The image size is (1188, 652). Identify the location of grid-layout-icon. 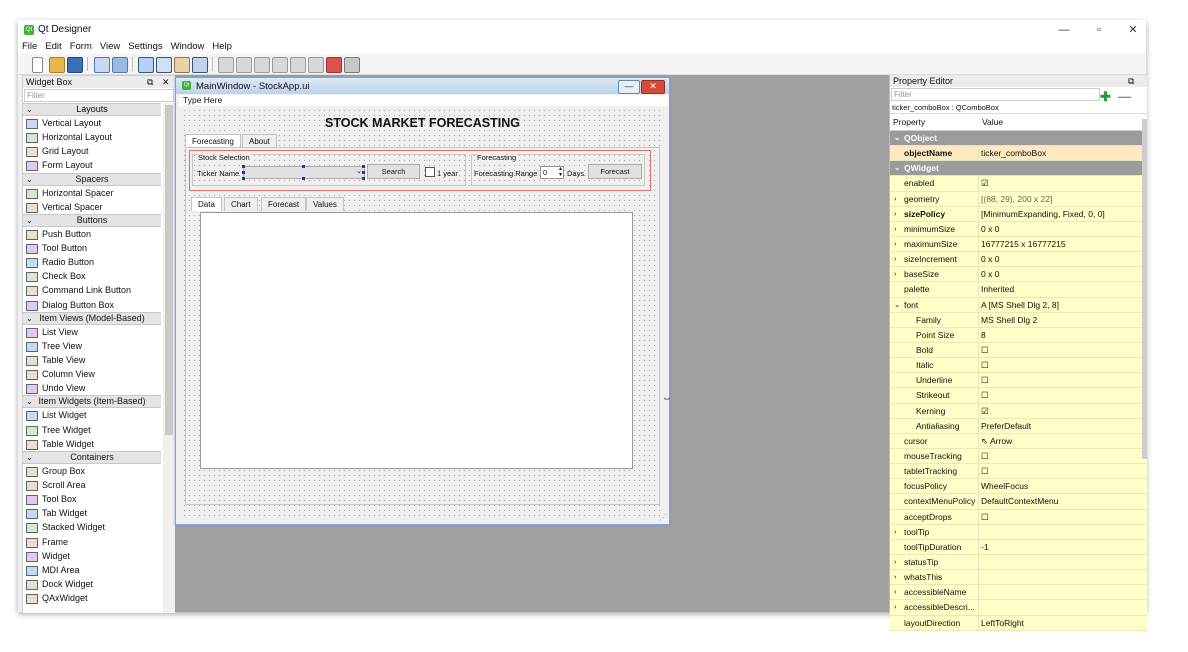
(316, 65).